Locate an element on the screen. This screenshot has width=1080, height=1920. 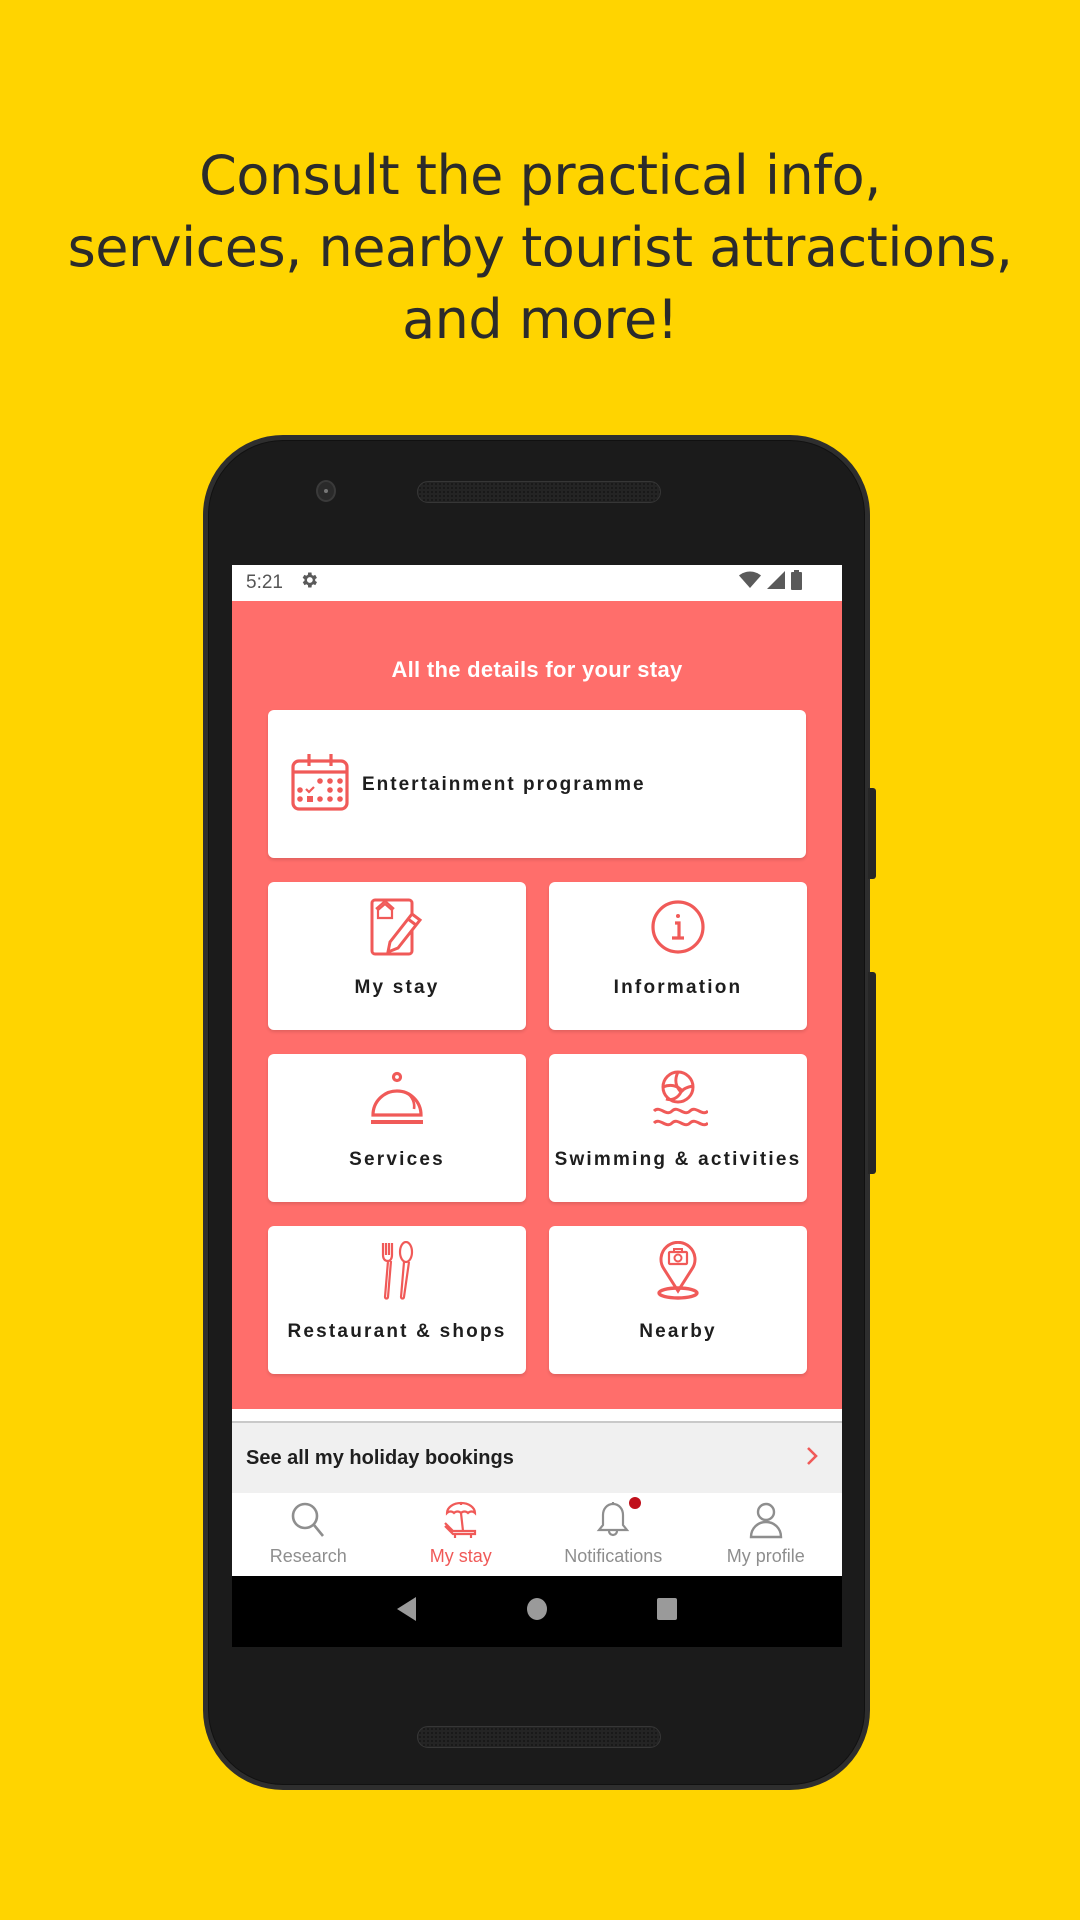
earpiece-speaker is located at coordinates (539, 492).